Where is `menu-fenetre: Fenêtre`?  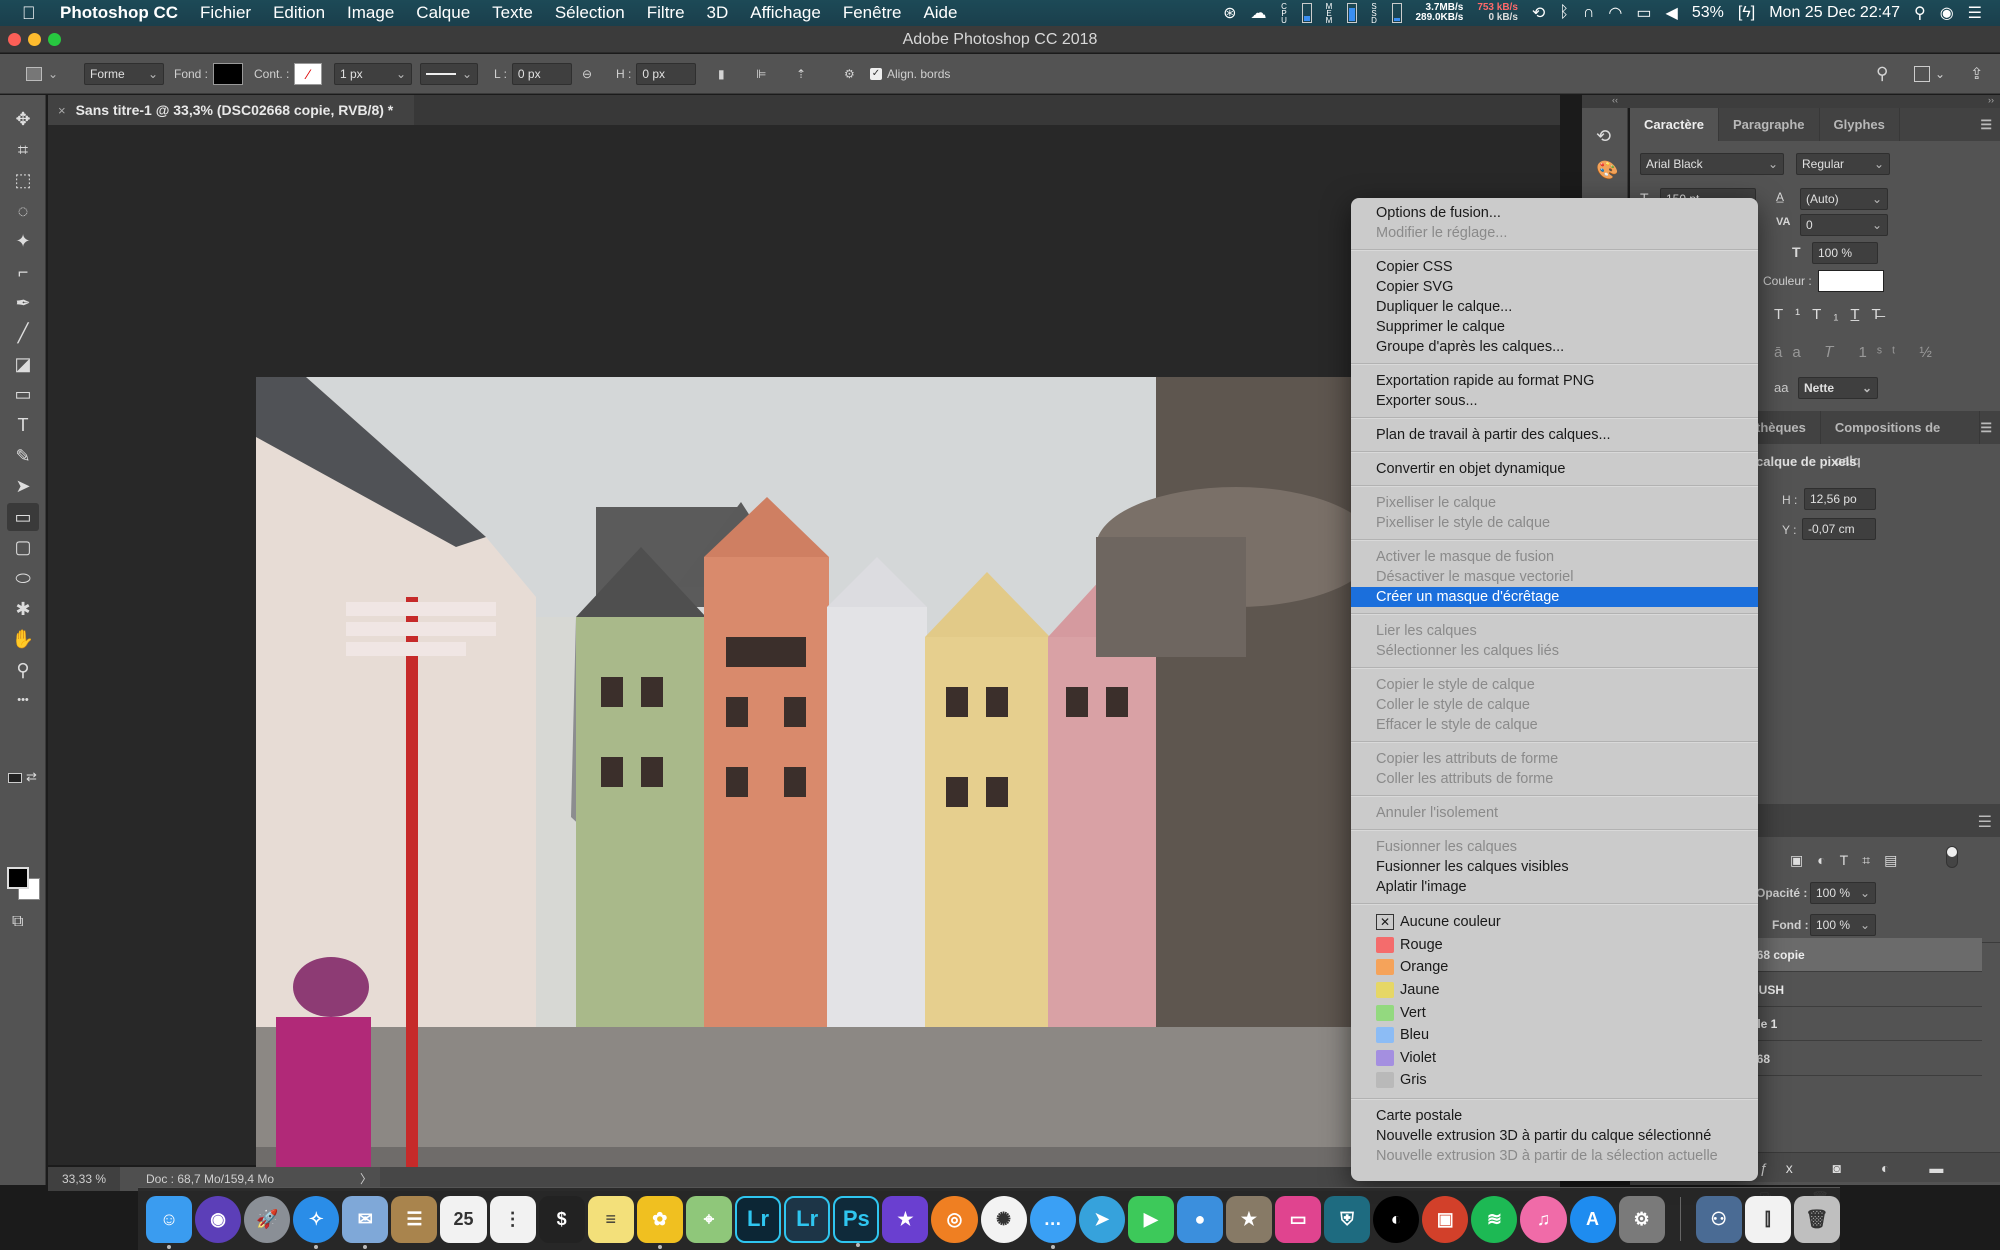
menu-fenetre: Fenêtre is located at coordinates (872, 13).